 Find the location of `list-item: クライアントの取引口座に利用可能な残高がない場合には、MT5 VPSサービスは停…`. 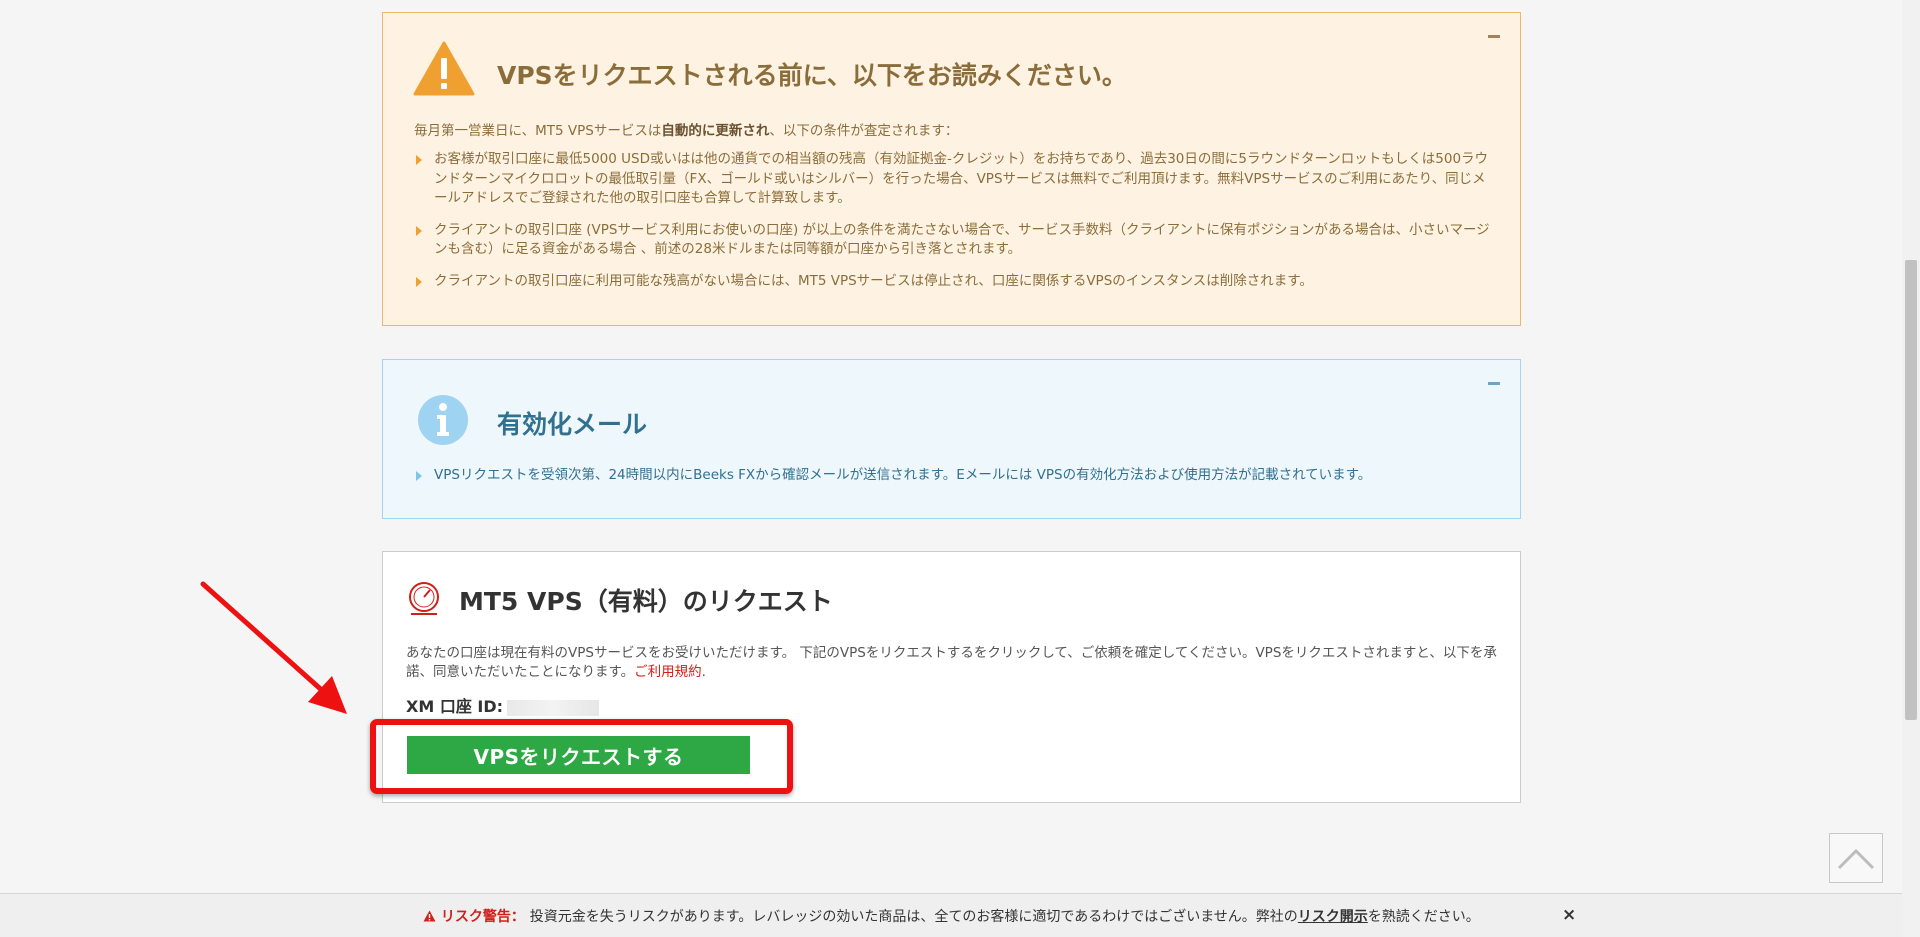

list-item: クライアントの取引口座に利用可能な残高がない場合には、MT5 VPSサービスは停… is located at coordinates (953, 282).